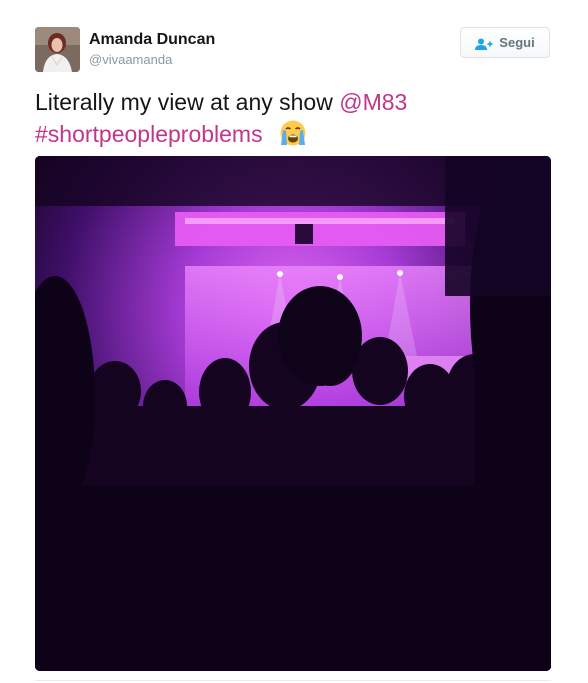 Image resolution: width=588 pixels, height=683 pixels. I want to click on divider, so click(293, 680).